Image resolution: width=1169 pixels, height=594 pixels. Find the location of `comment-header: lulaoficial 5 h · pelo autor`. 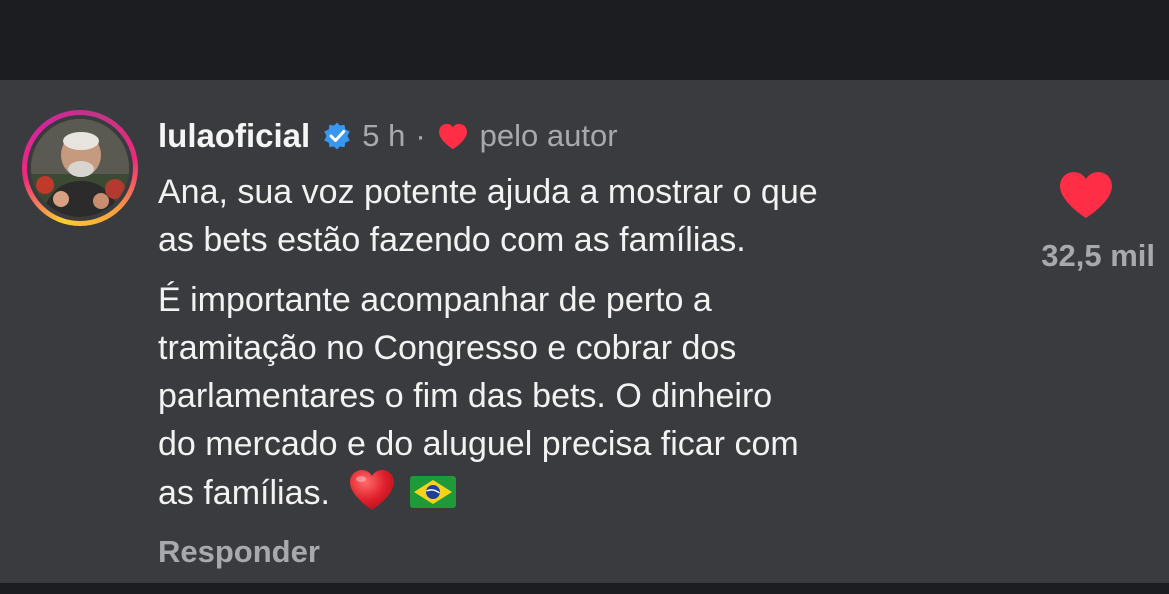

comment-header: lulaoficial 5 h · pelo autor is located at coordinates (388, 136).